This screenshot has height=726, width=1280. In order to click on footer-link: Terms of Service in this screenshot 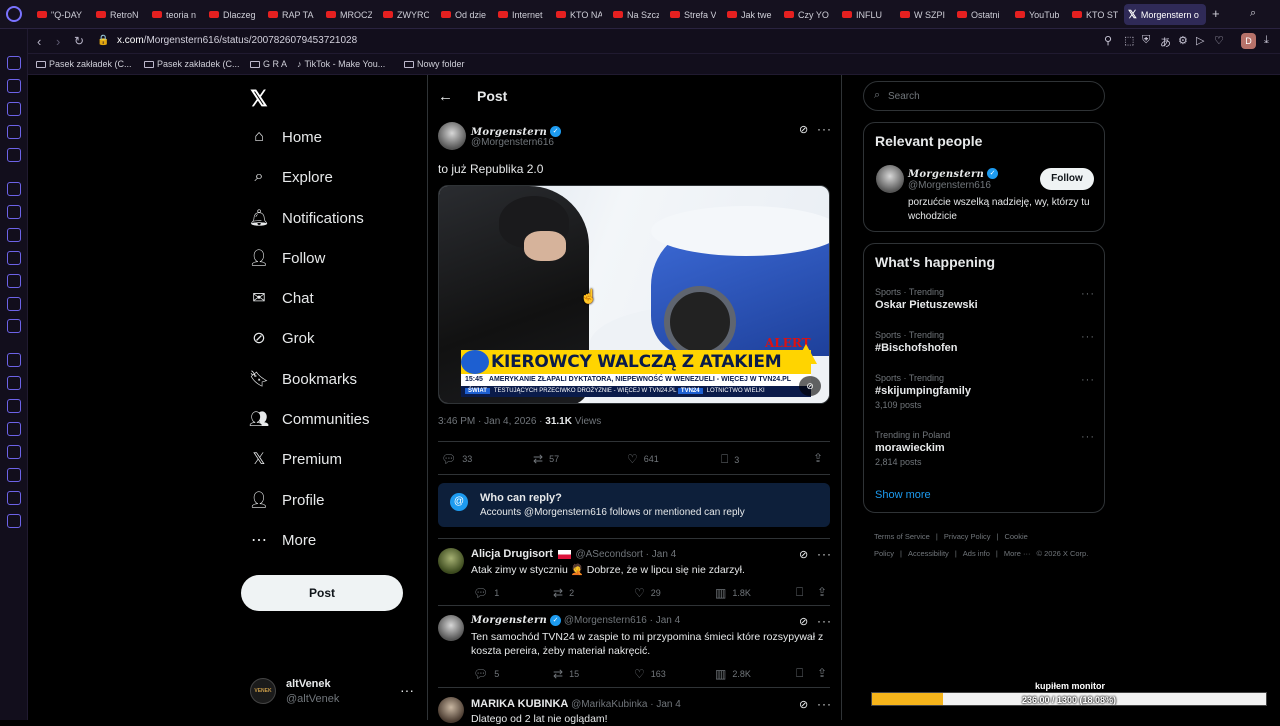, I will do `click(902, 536)`.